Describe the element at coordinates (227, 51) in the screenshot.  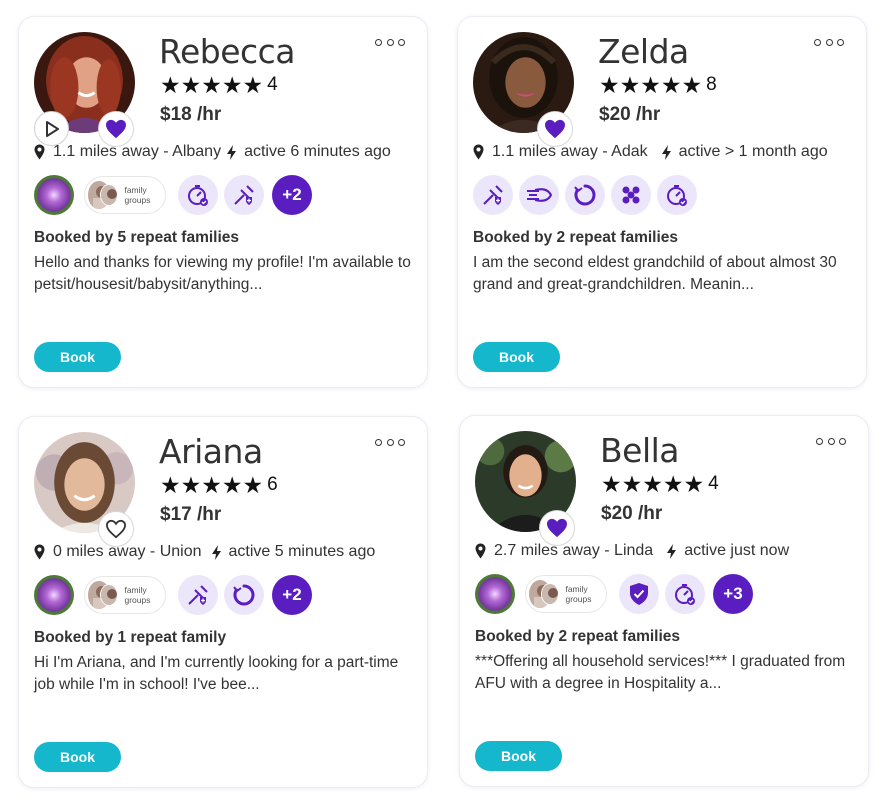
I see `caregiver-name: Rebecca` at that location.